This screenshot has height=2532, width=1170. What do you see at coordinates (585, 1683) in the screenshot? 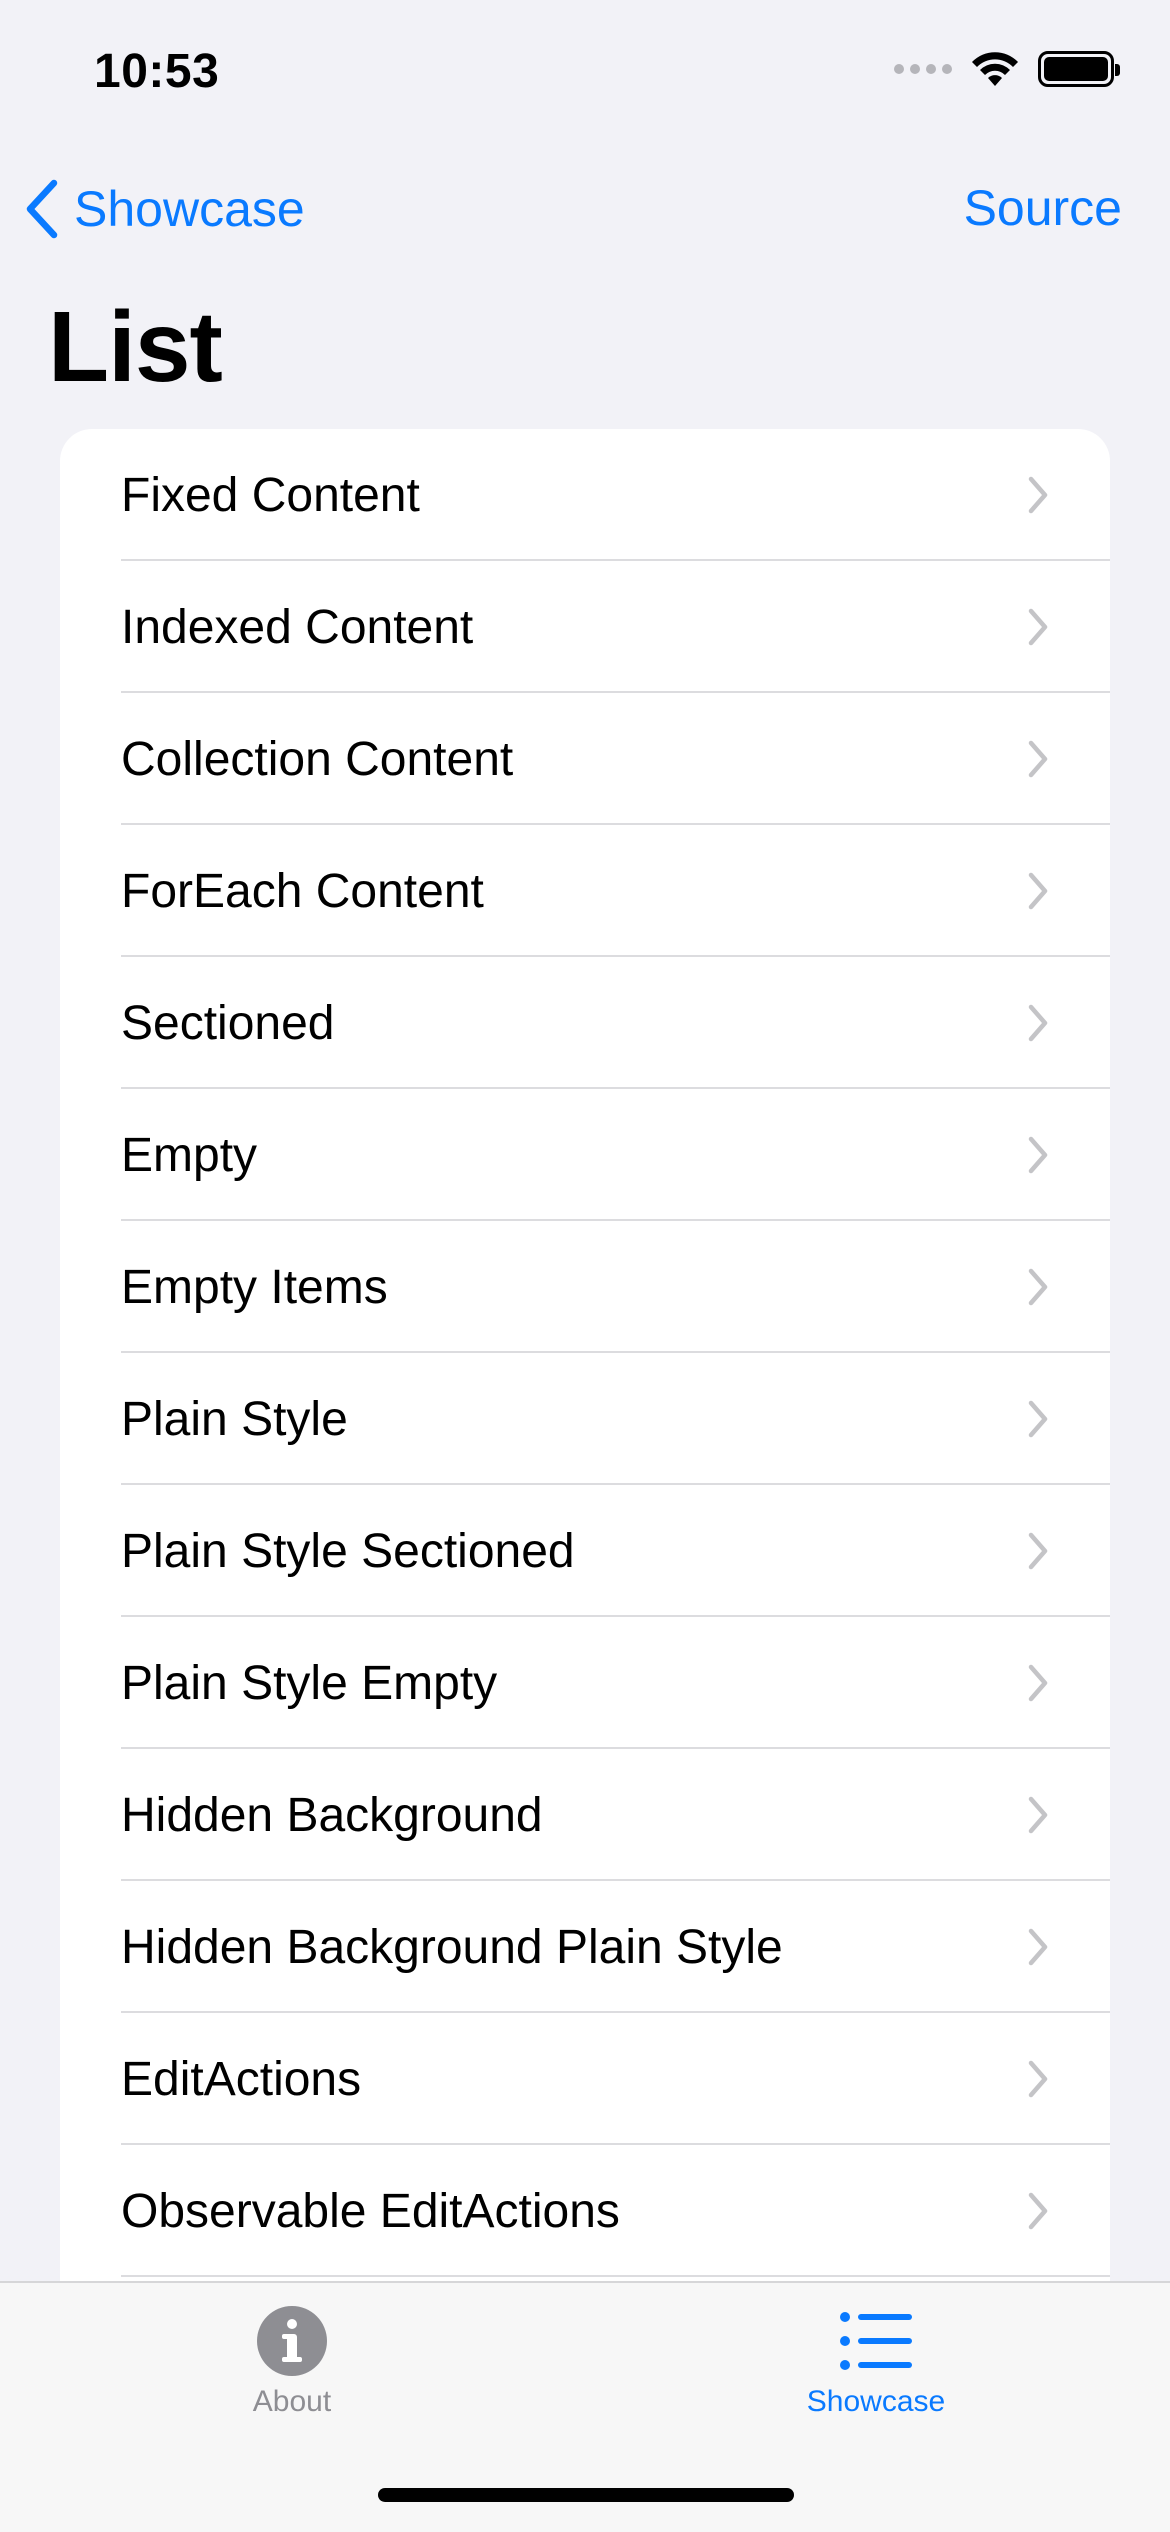
I see `list-item: Plain Style Empty` at bounding box center [585, 1683].